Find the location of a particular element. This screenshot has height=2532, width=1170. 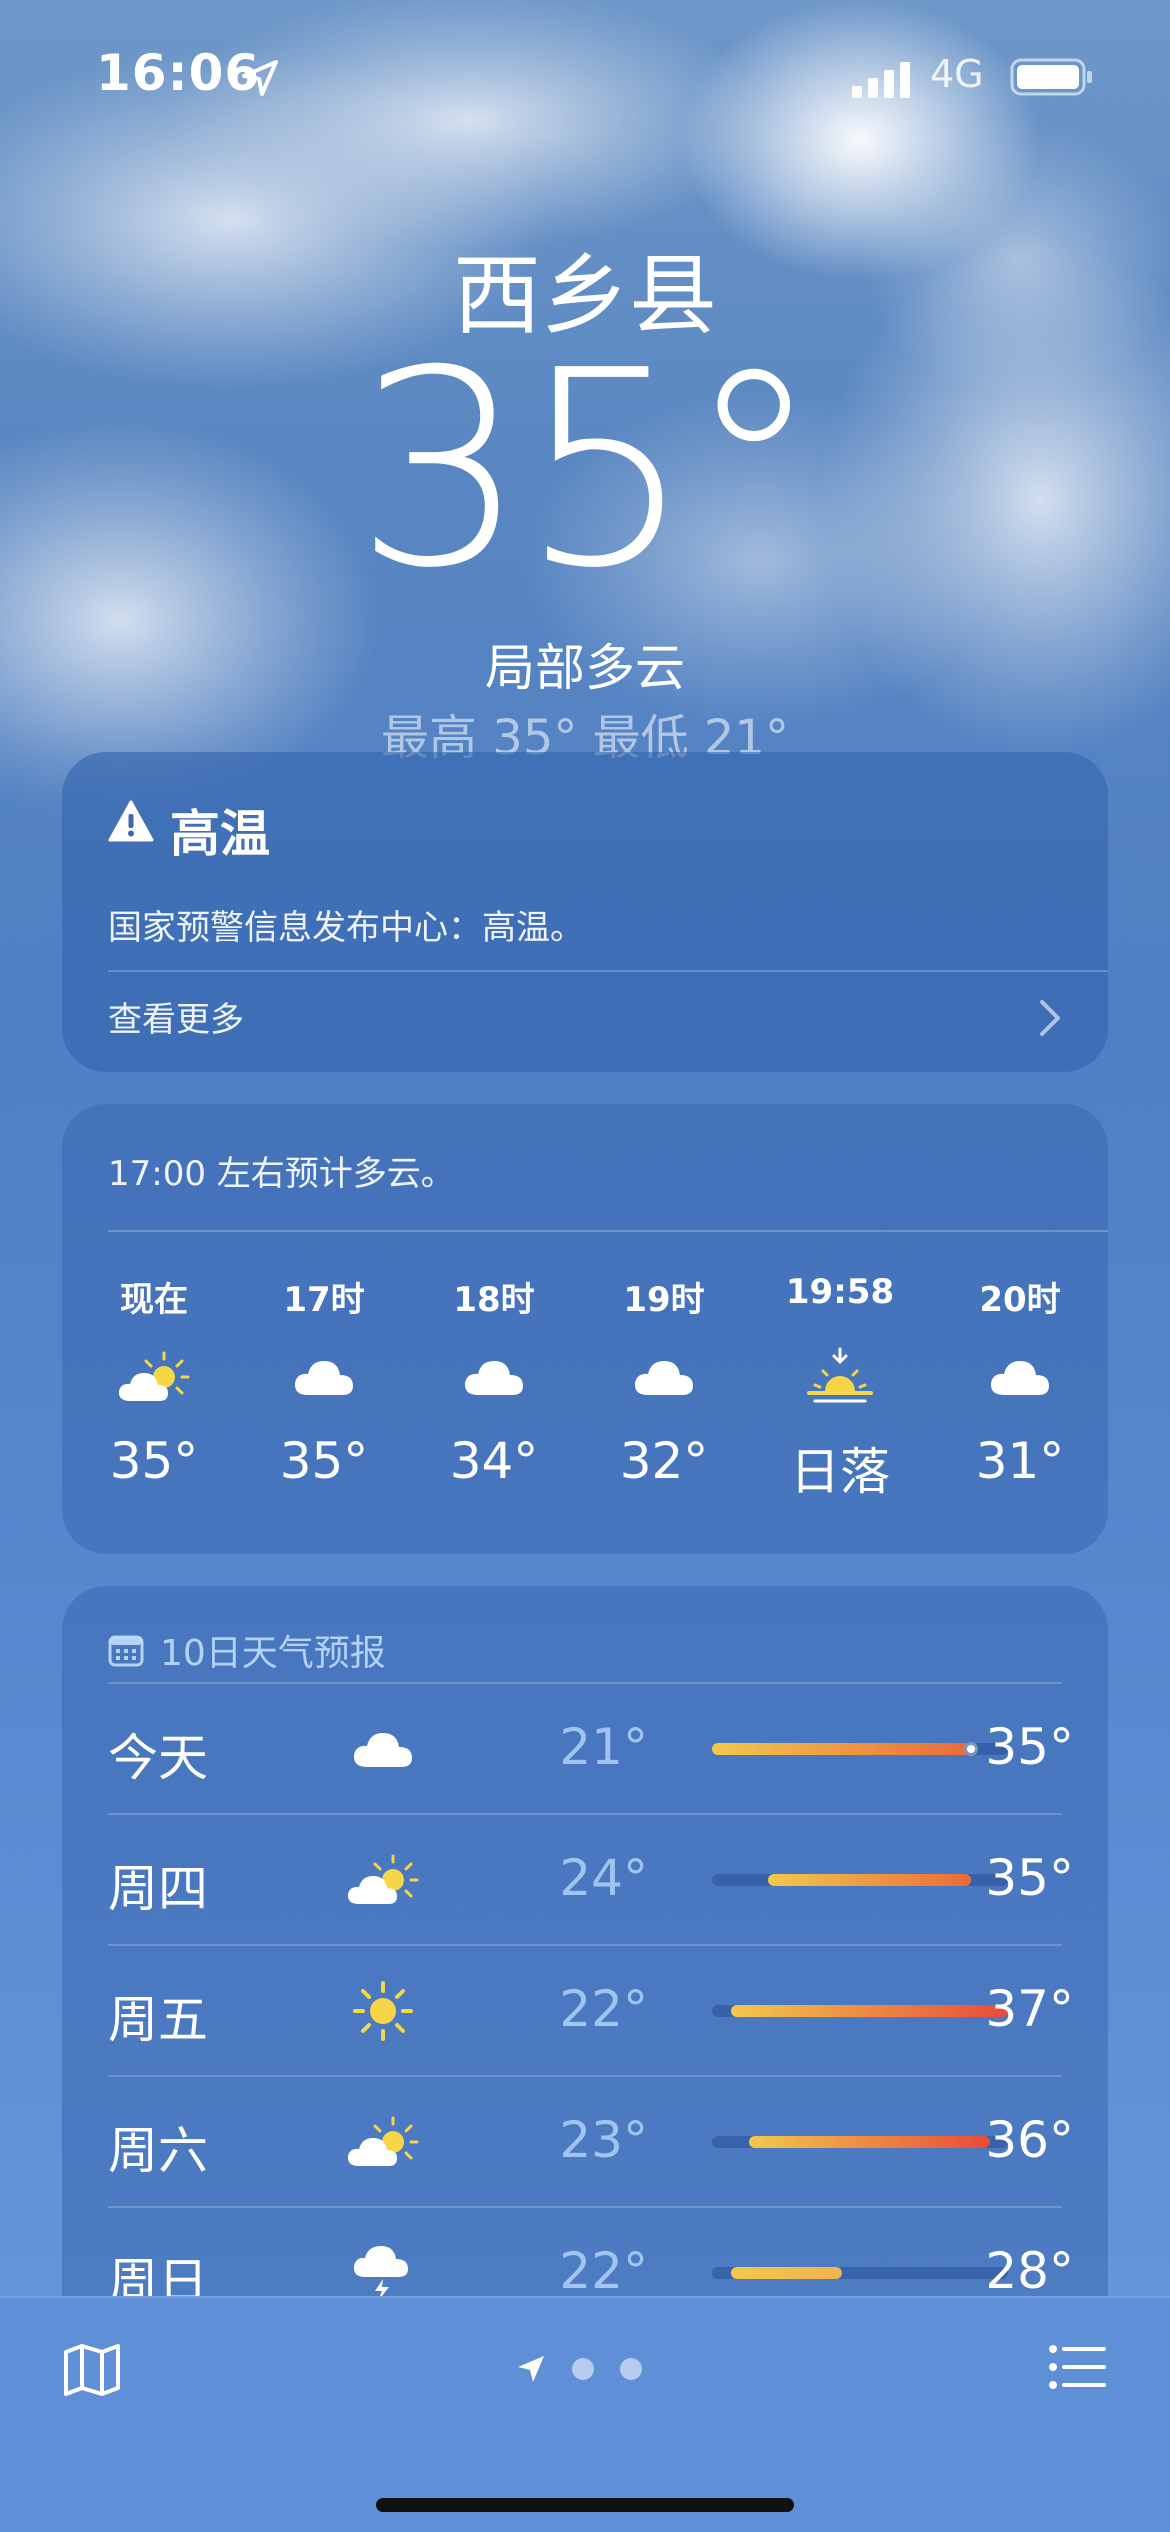

hourly-item: 20时 31° is located at coordinates (1020, 1381).